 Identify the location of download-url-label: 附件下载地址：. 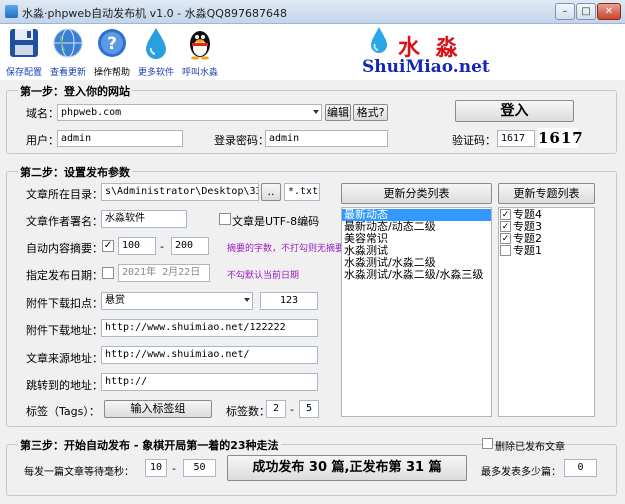
(64, 330).